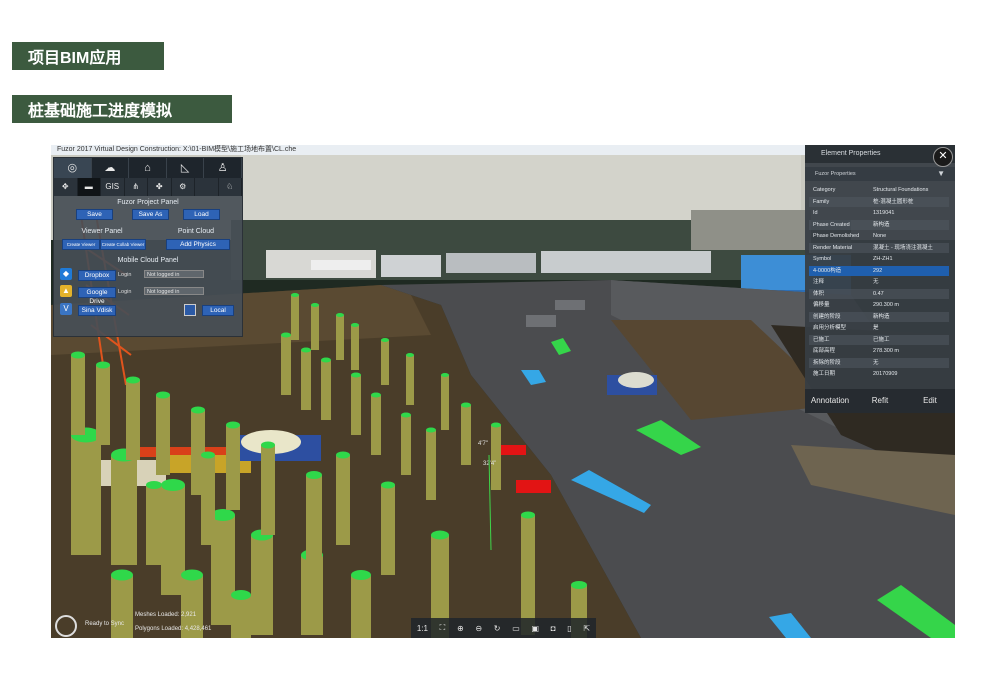 This screenshot has width=1000, height=700. What do you see at coordinates (174, 274) in the screenshot?
I see `dropbox-status-field: Not logged in` at bounding box center [174, 274].